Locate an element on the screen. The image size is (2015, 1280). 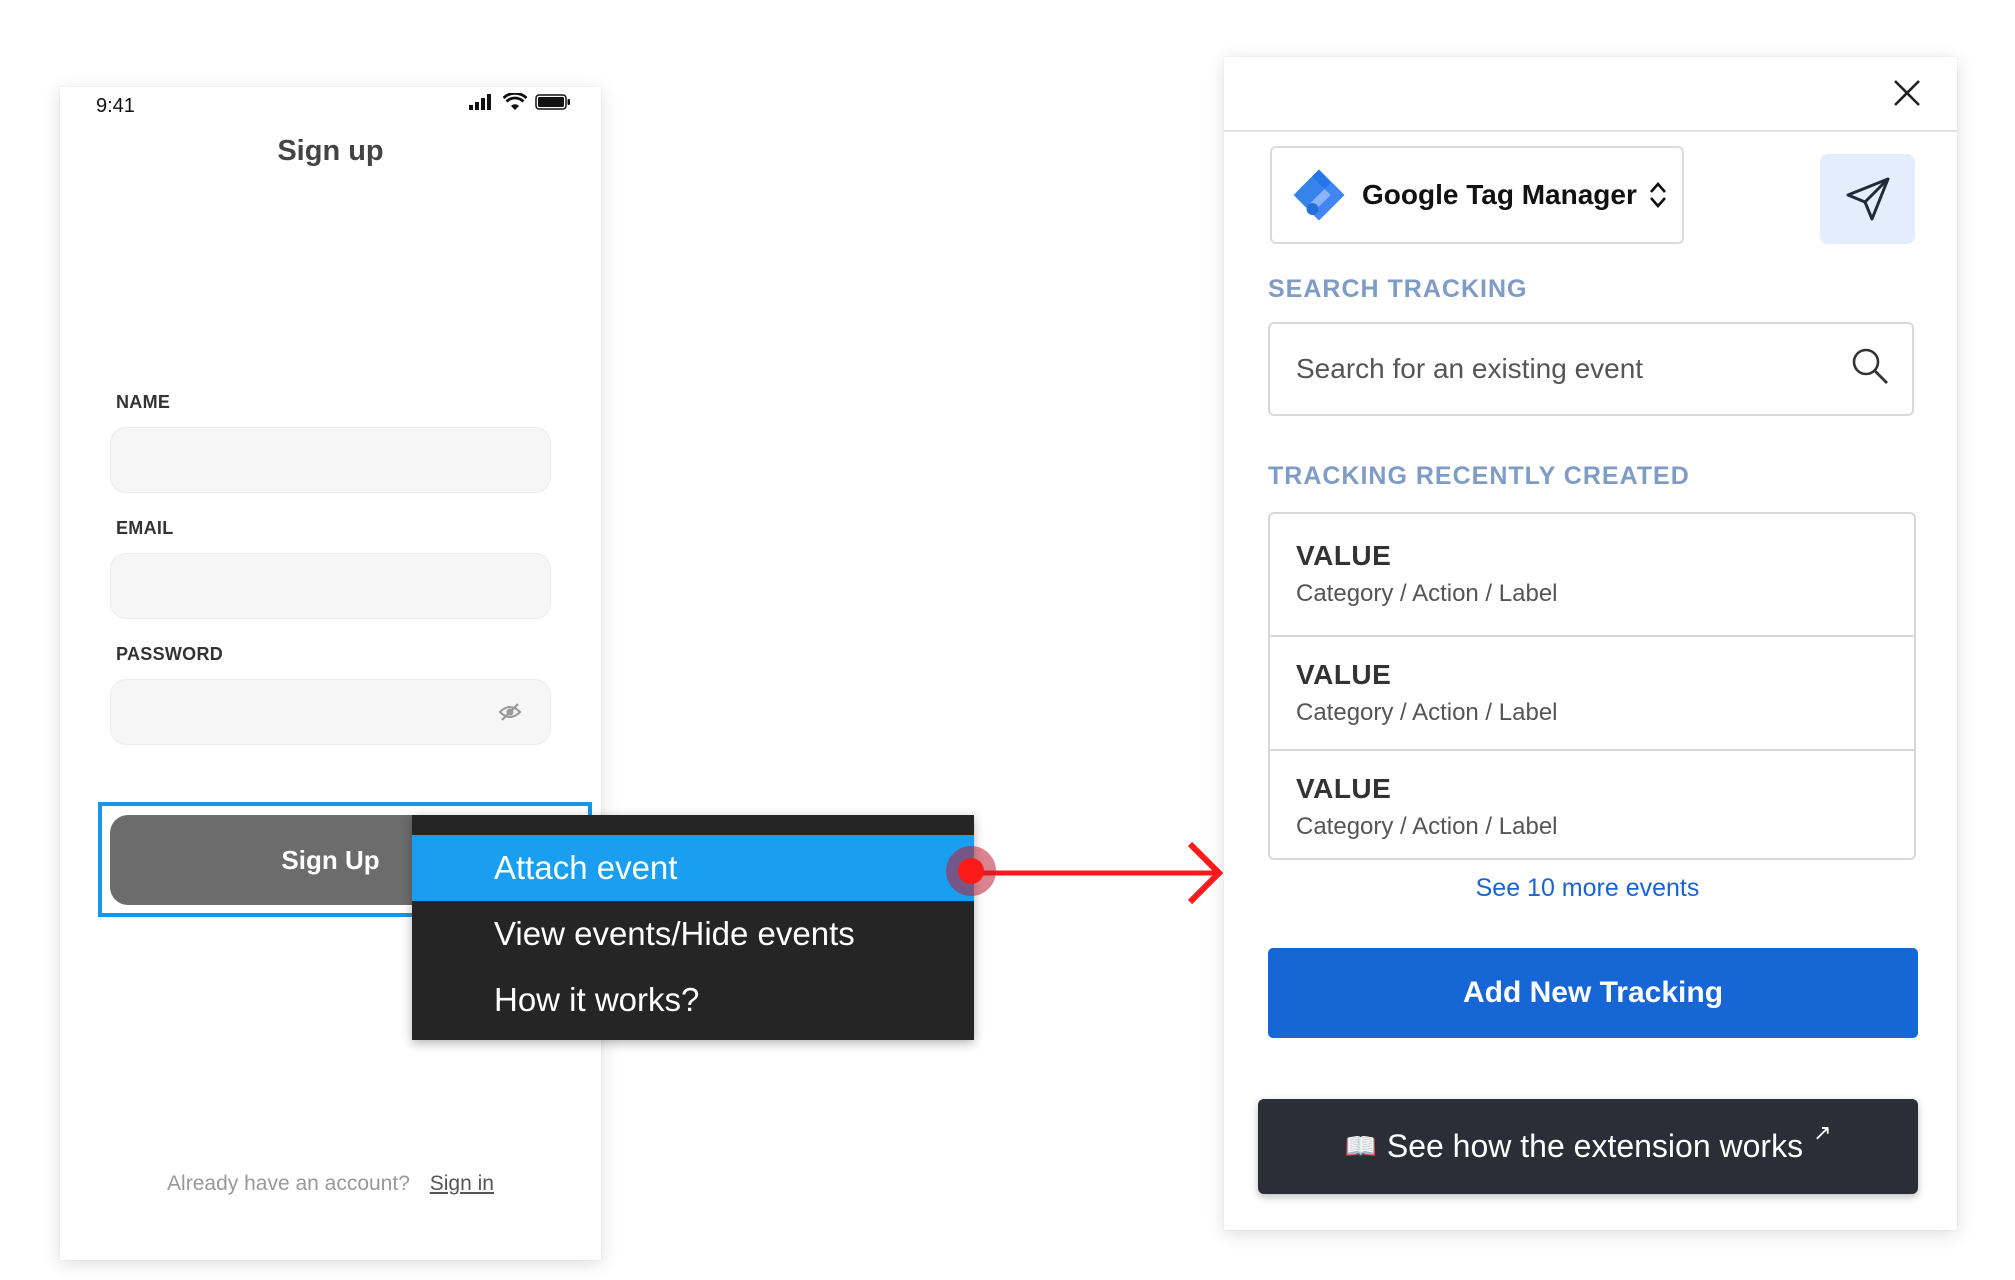
how-extension-works-label: See how the extension works is located at coordinates (1595, 1146).